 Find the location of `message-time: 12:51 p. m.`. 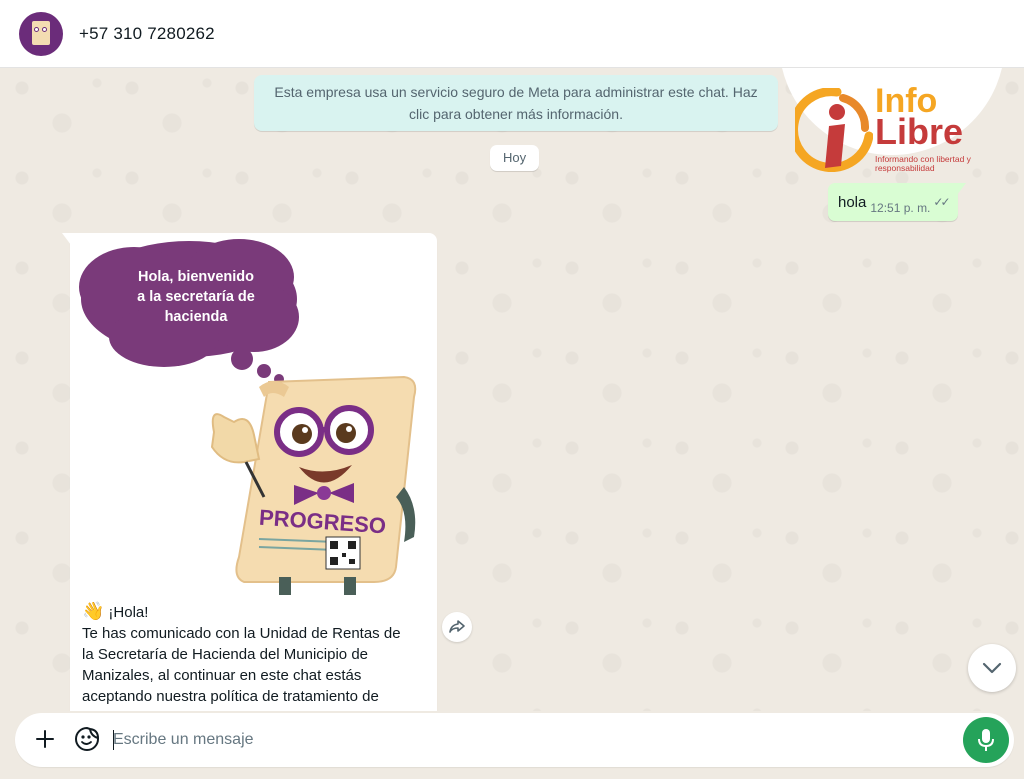

message-time: 12:51 p. m. is located at coordinates (900, 208).